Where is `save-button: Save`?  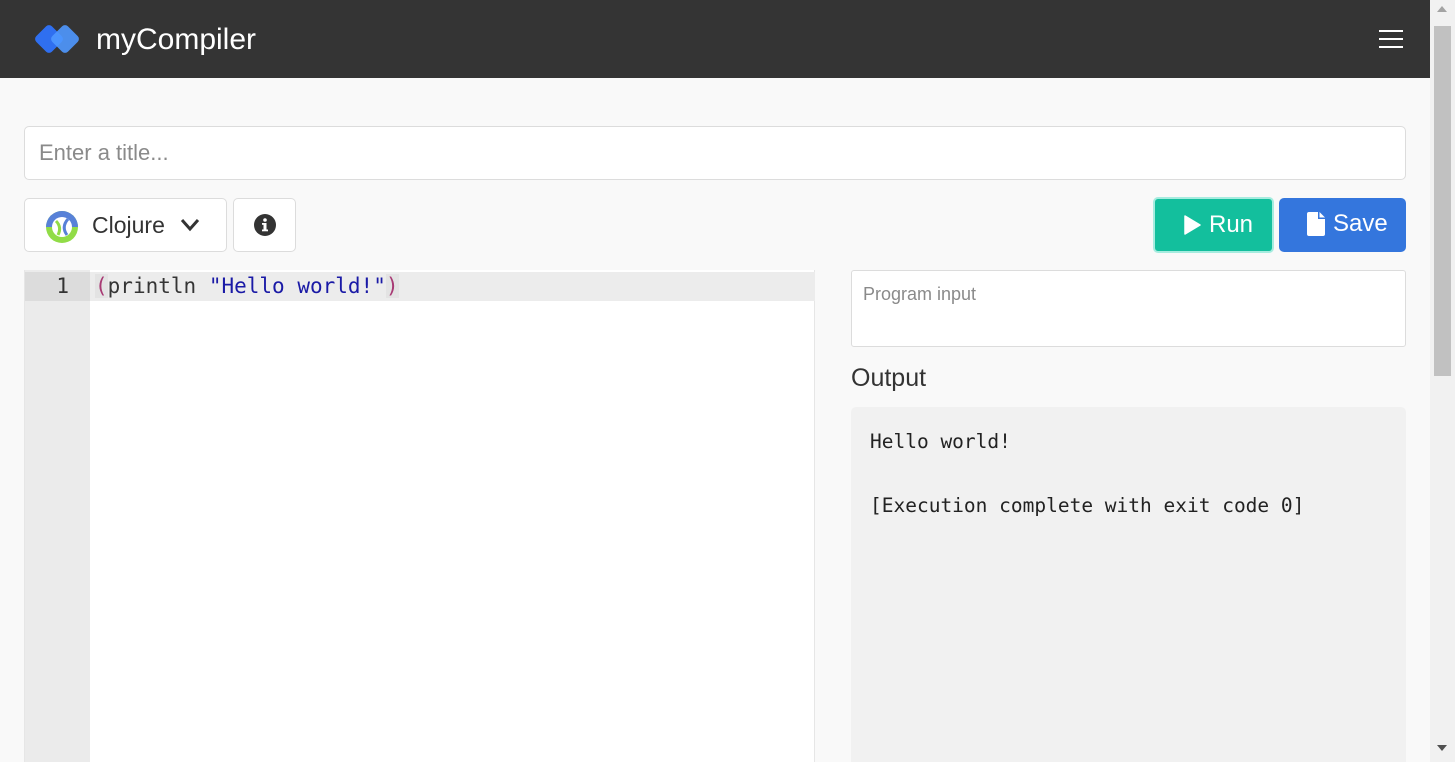
save-button: Save is located at coordinates (1342, 225).